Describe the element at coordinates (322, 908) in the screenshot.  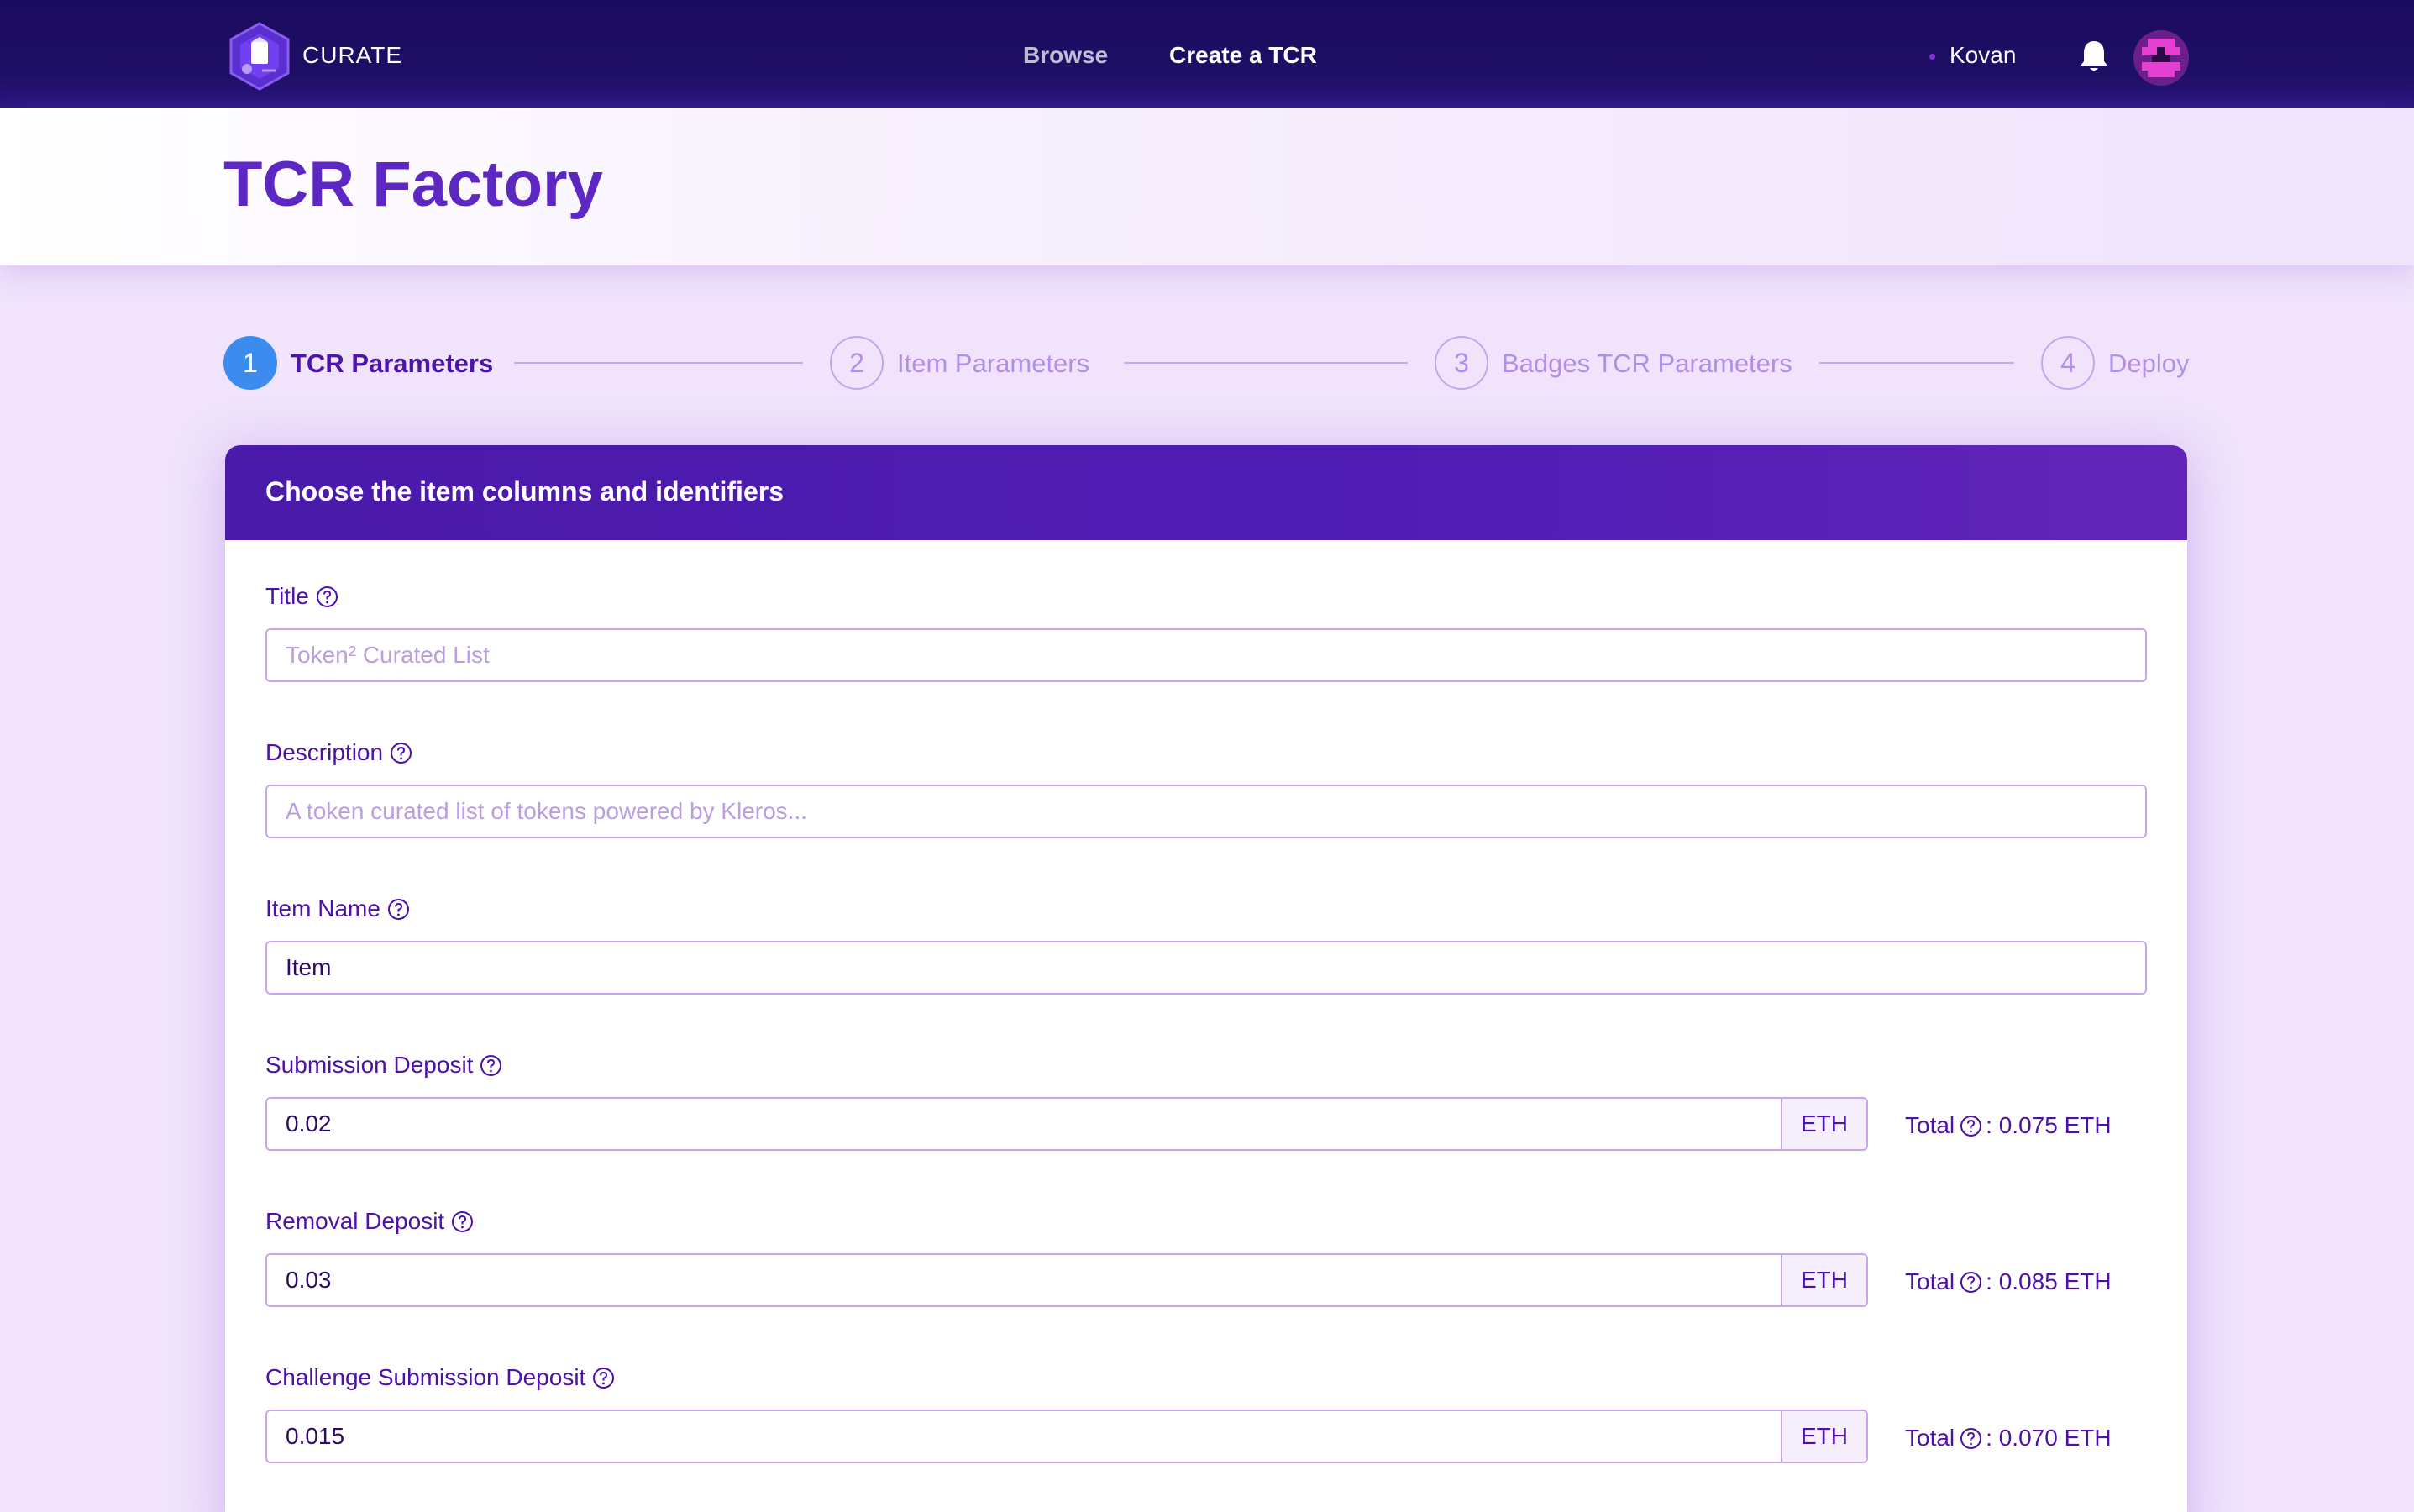
I see `item-name-label-text: Item Name` at that location.